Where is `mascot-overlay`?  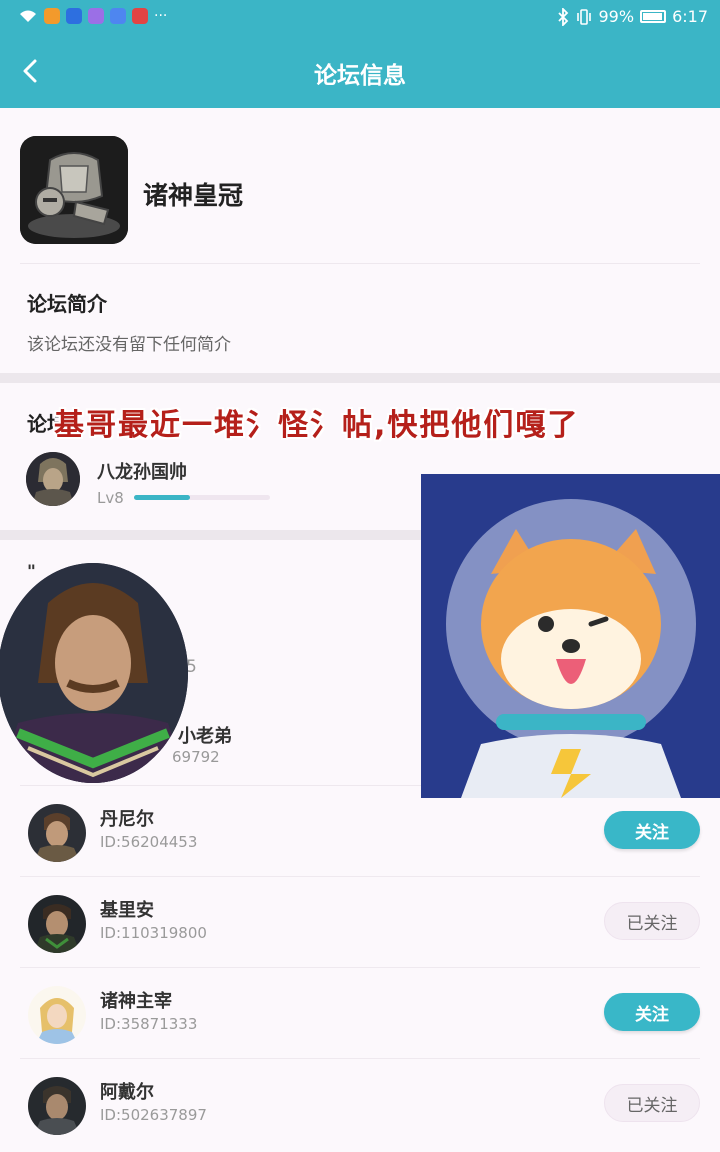
mascot-overlay is located at coordinates (570, 636).